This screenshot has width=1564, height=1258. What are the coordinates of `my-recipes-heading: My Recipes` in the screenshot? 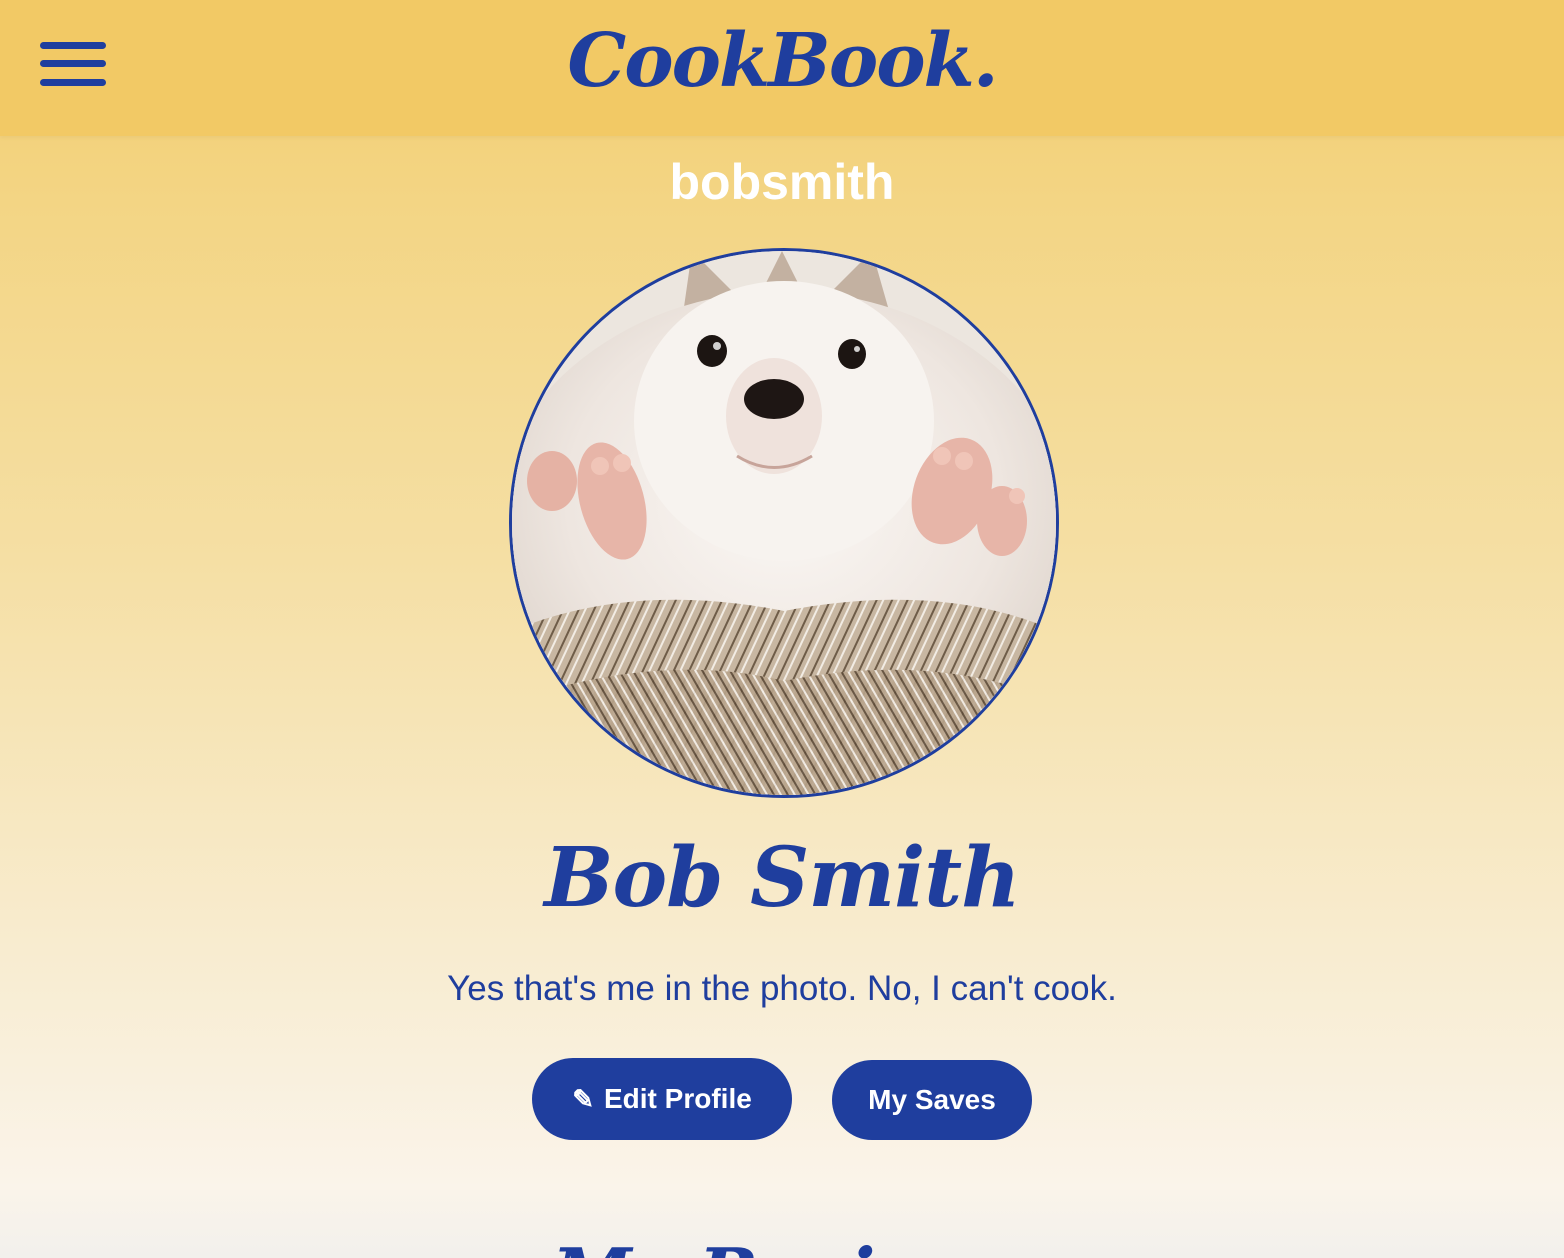 It's located at (782, 1236).